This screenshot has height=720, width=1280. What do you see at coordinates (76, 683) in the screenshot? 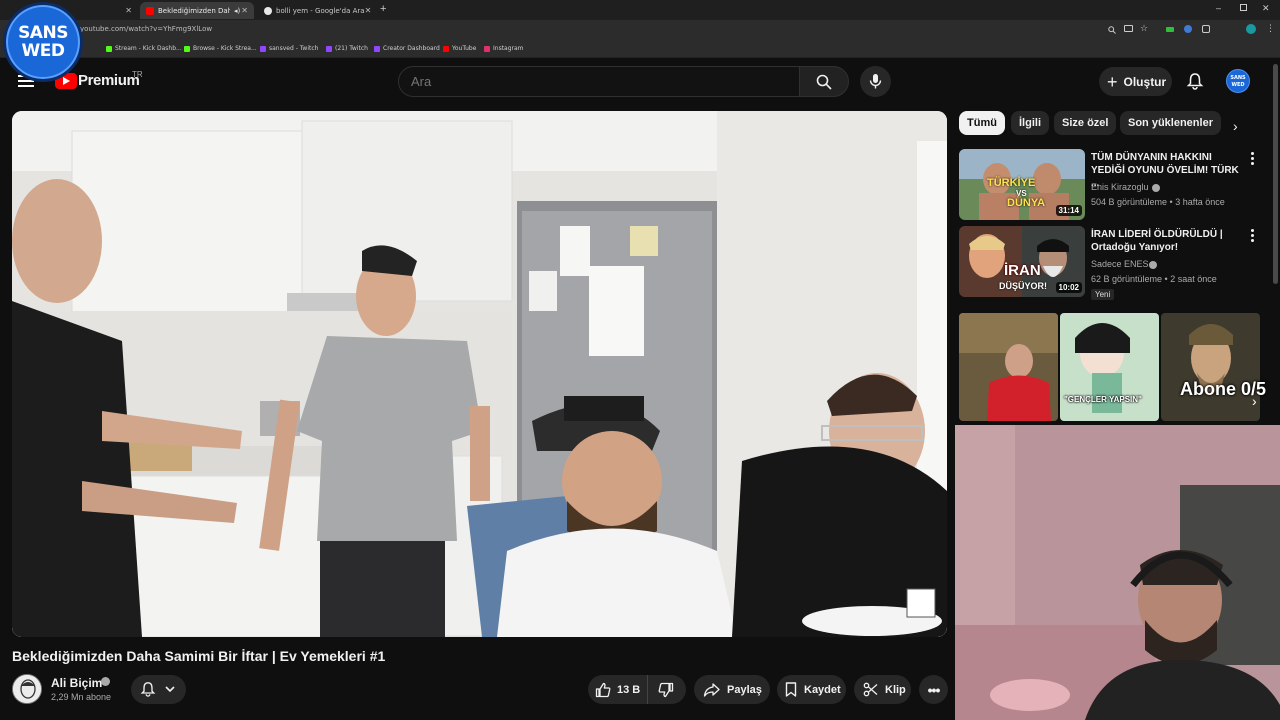
I see `channel-name: Ali Biçim` at bounding box center [76, 683].